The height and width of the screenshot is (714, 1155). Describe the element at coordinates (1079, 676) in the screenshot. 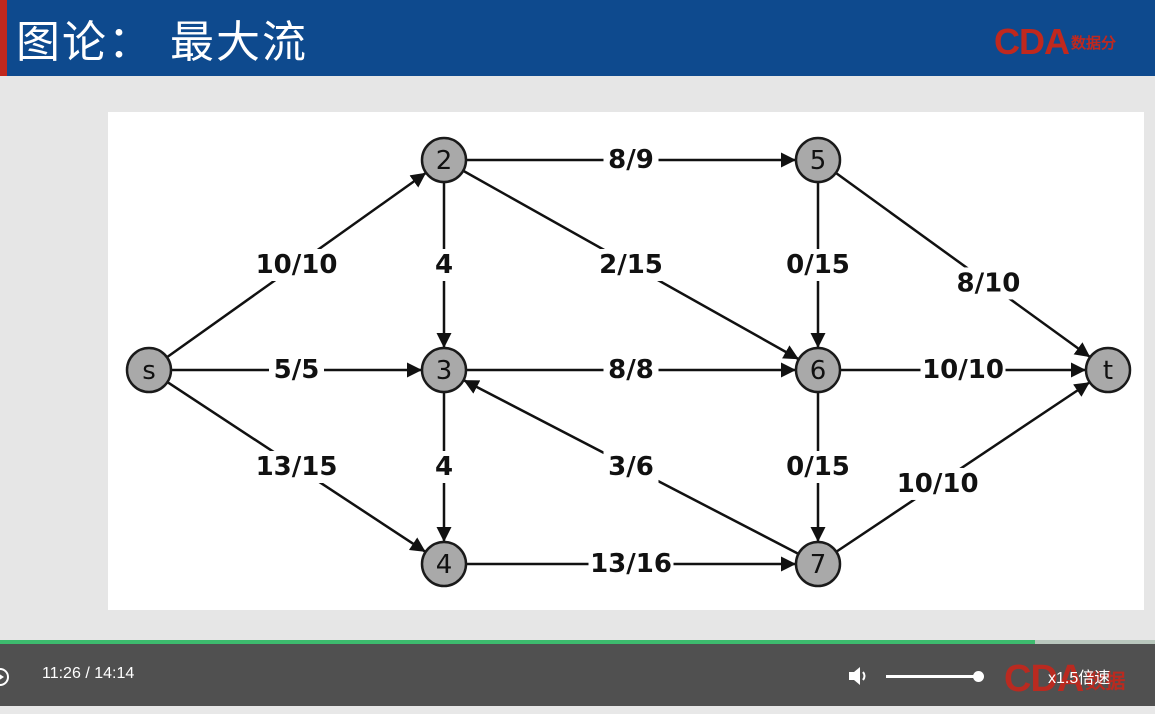

I see `playback-speed-button: x1.5倍速` at that location.